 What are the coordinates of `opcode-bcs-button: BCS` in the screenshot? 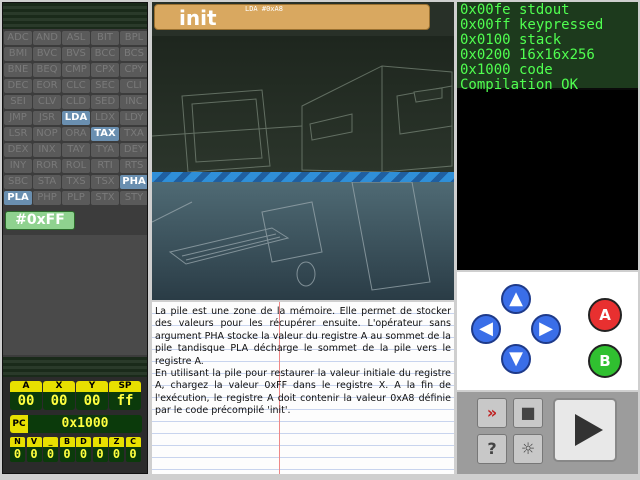 It's located at (133, 54).